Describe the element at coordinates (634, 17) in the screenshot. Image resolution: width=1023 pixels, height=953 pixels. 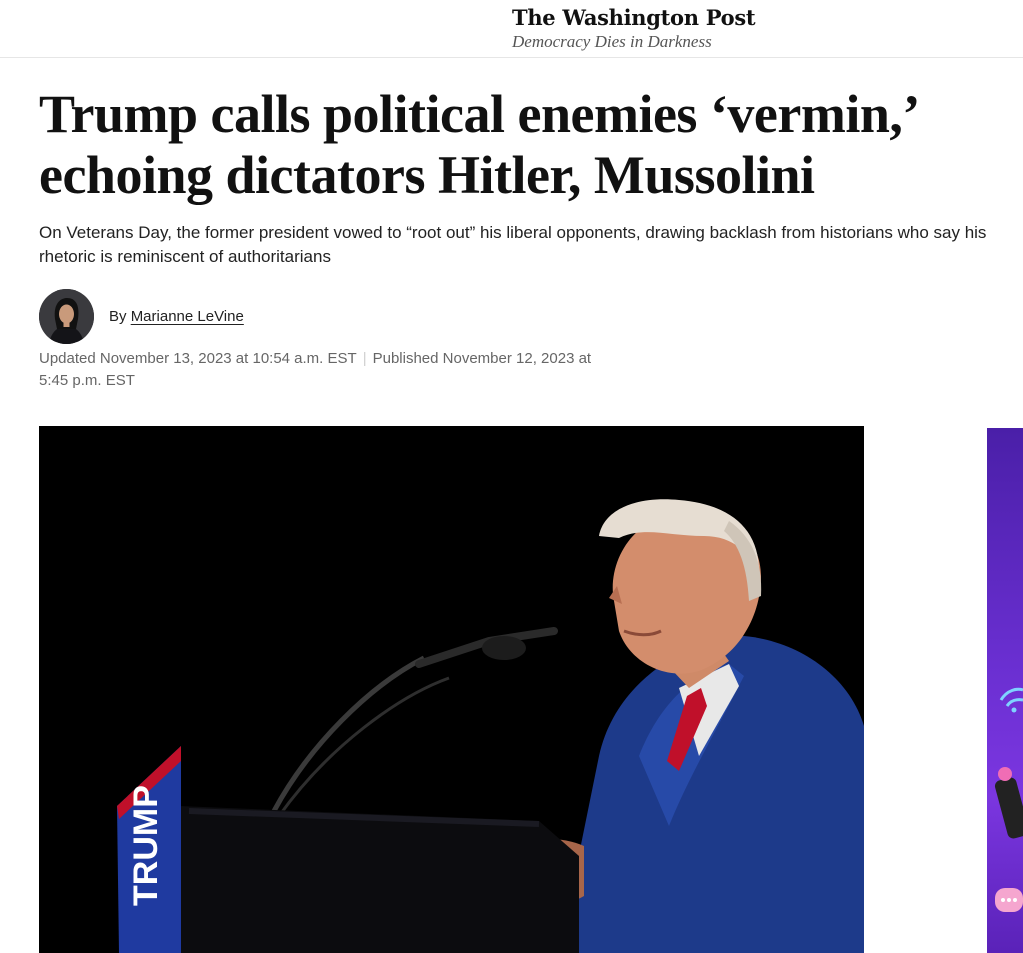
I see `site-logo: The Washington Post` at that location.